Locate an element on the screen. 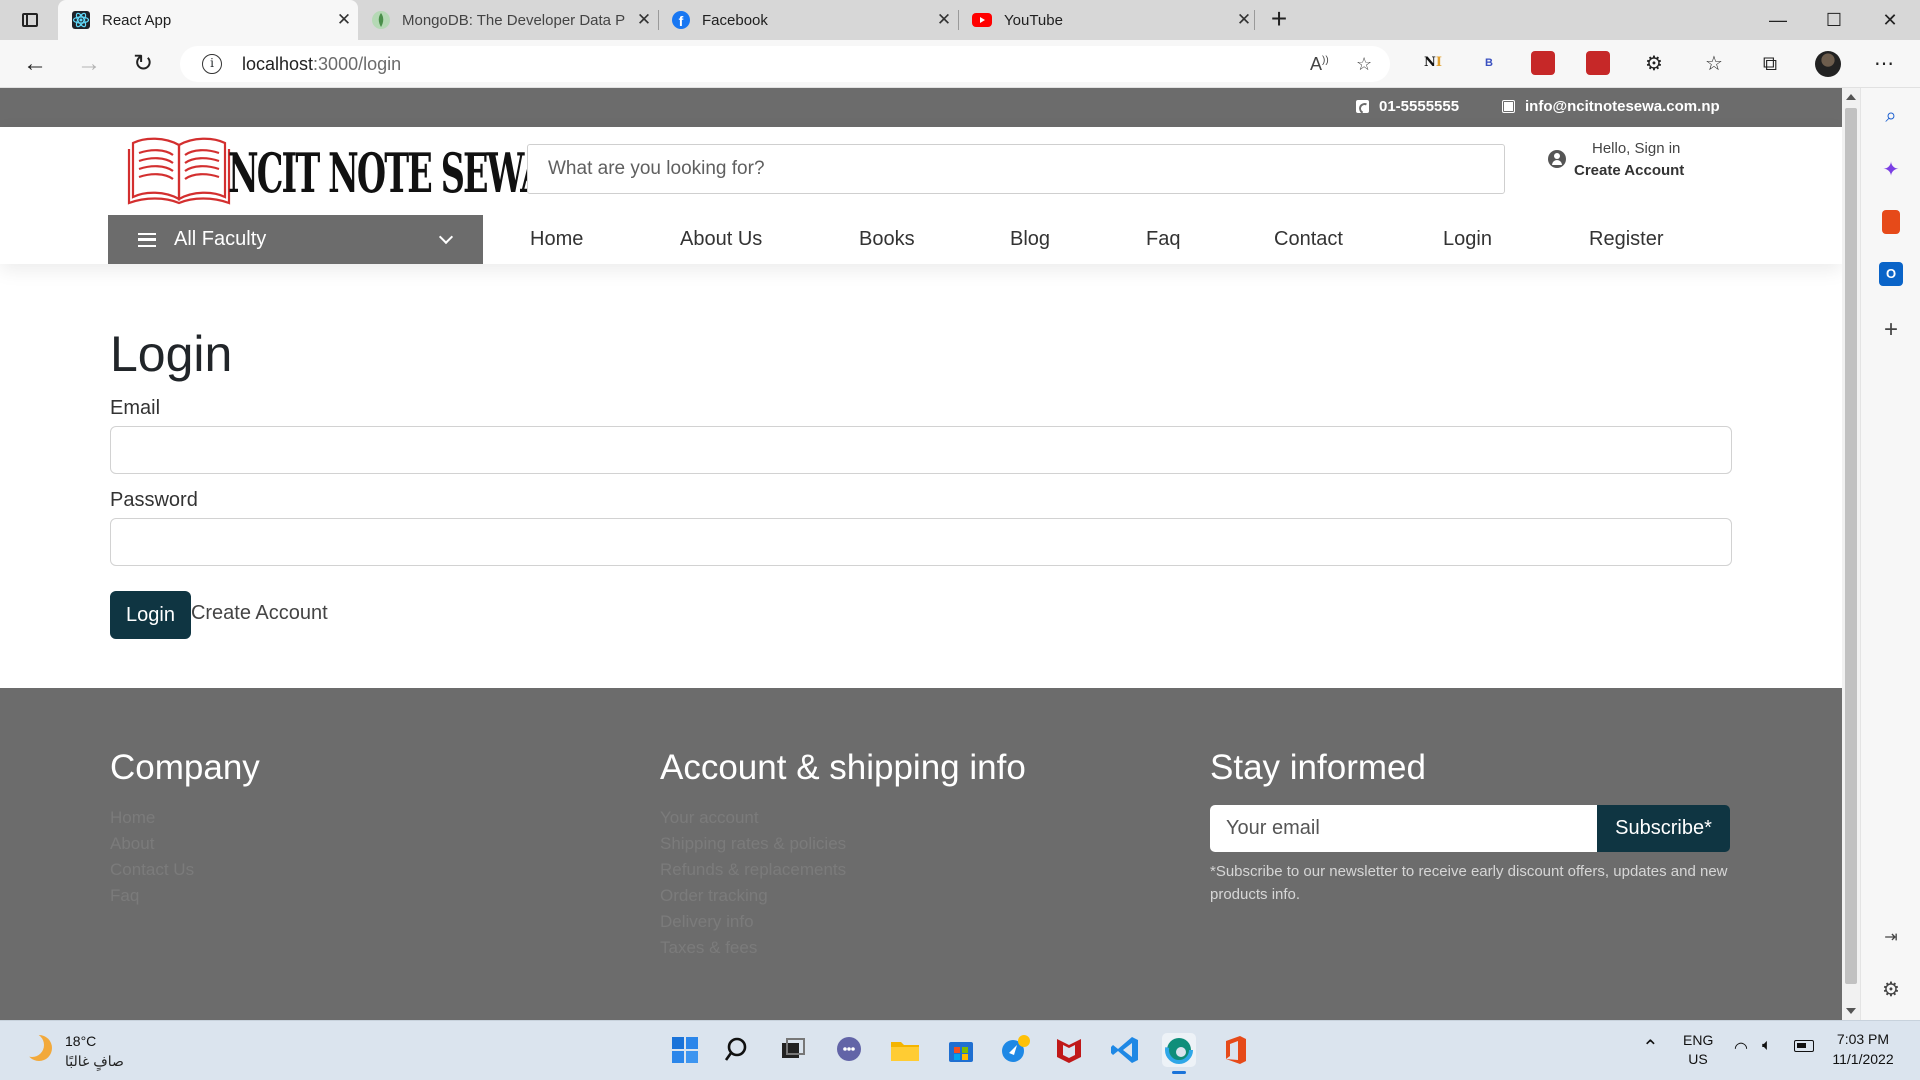  more-menu-icon: ⋯ is located at coordinates (1884, 64).